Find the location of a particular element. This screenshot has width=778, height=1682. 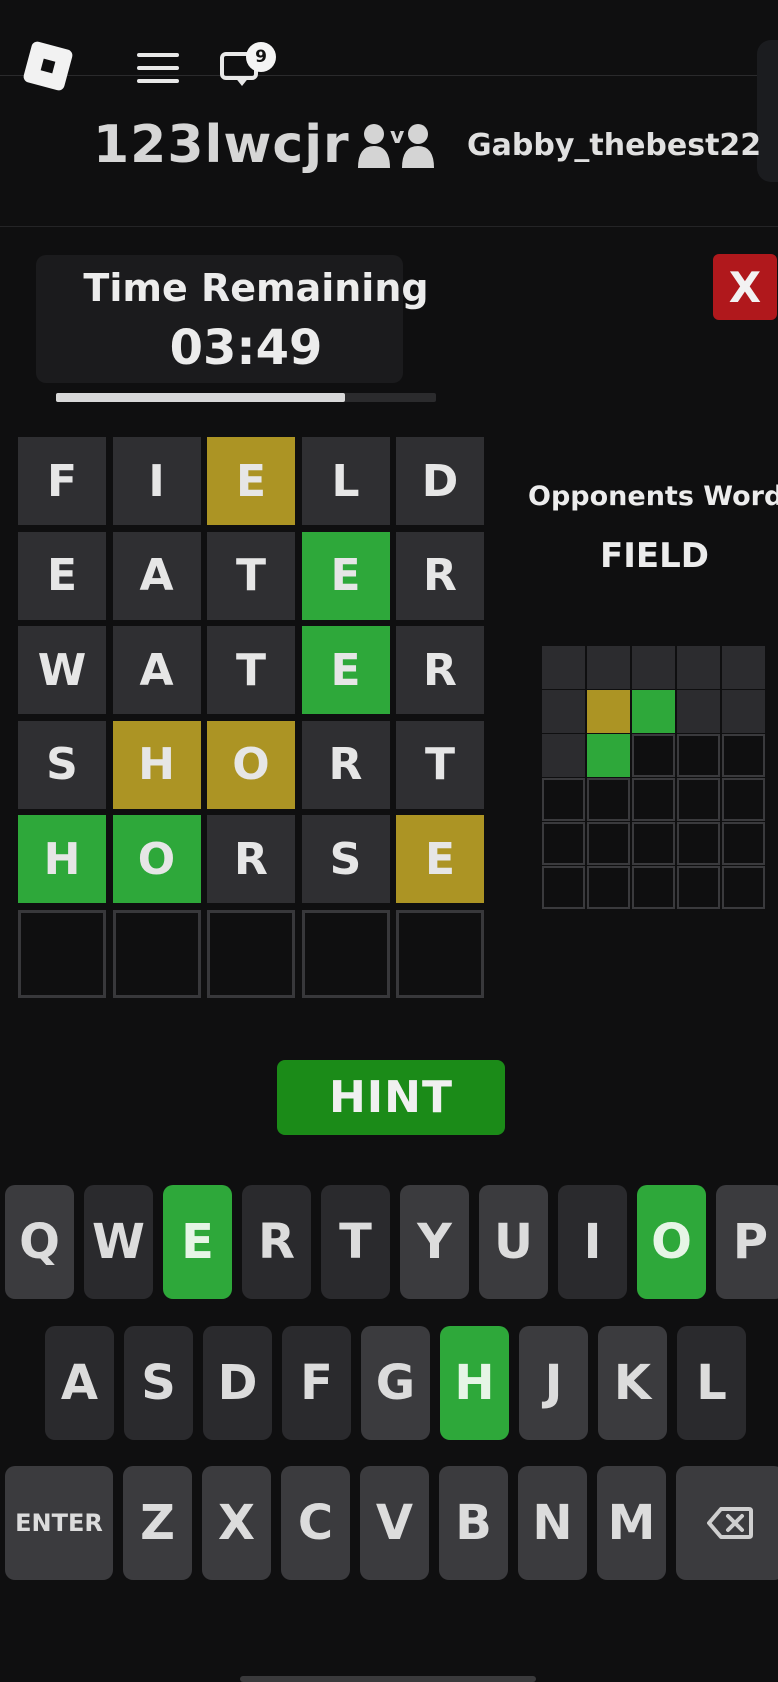

home-indicator is located at coordinates (388, 1679).